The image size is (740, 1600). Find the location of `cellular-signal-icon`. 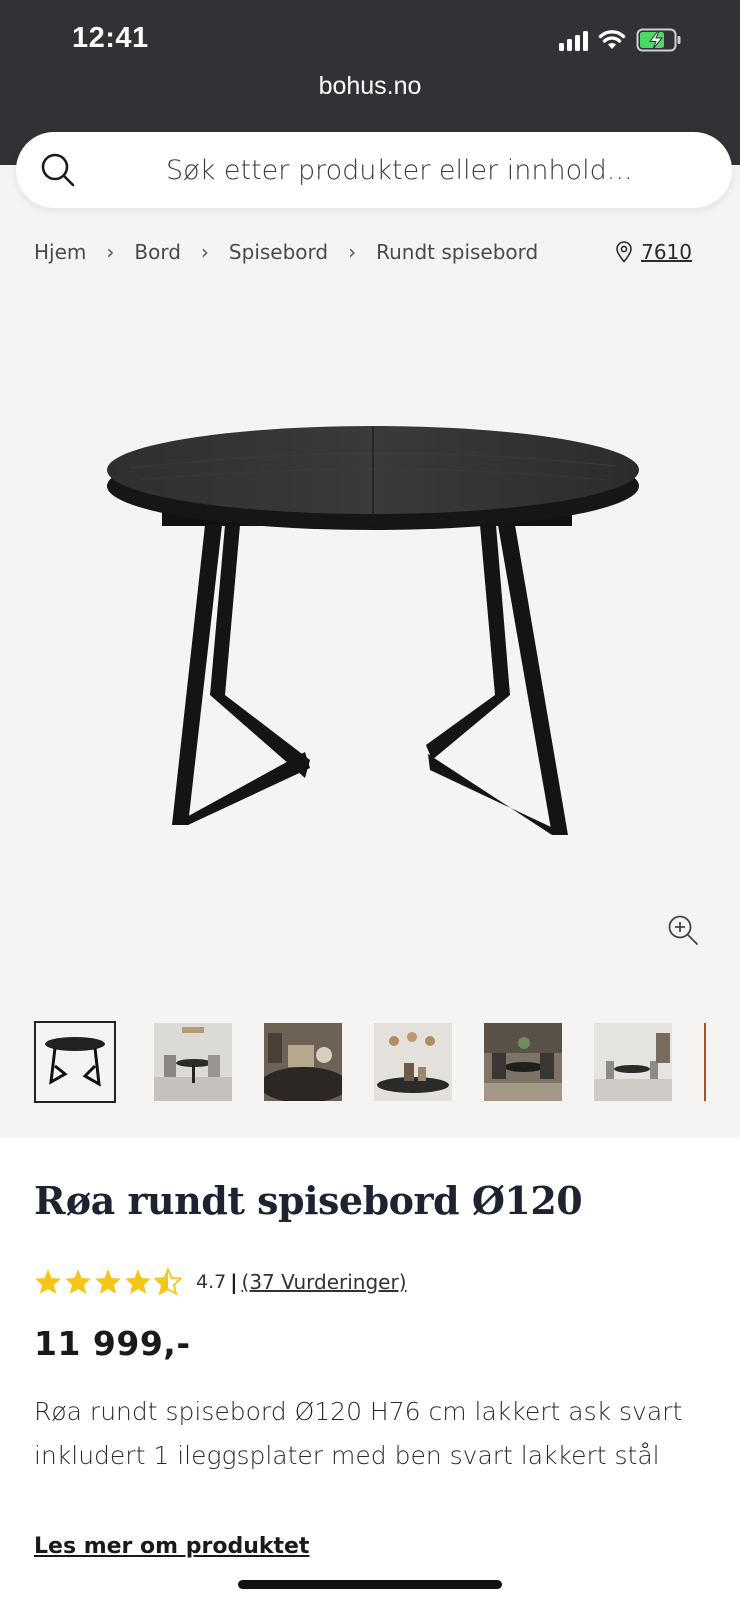

cellular-signal-icon is located at coordinates (573, 40).